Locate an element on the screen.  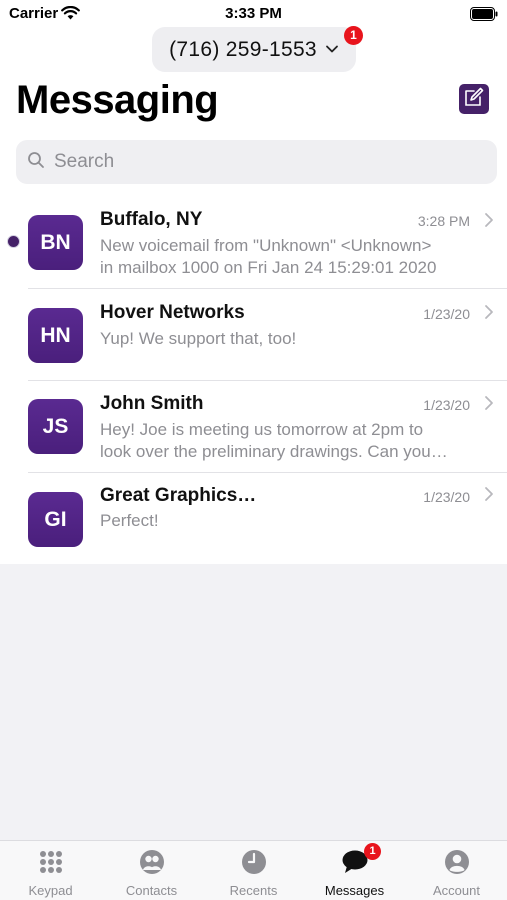
tab-keypad: Keypad is located at coordinates (50, 870).